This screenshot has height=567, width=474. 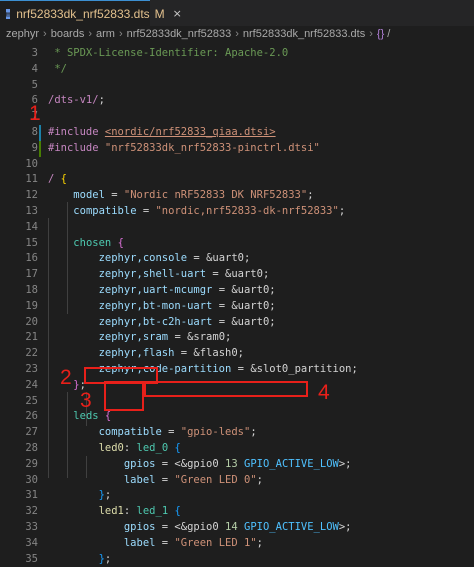 I want to click on code-line: 15 chosen {, so click(x=237, y=244).